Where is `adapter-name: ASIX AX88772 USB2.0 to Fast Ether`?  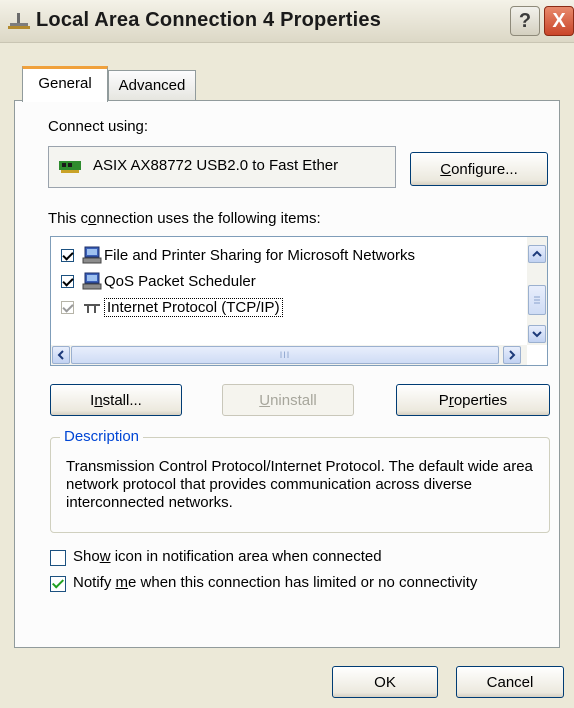
adapter-name: ASIX AX88772 USB2.0 to Fast Ether is located at coordinates (216, 165).